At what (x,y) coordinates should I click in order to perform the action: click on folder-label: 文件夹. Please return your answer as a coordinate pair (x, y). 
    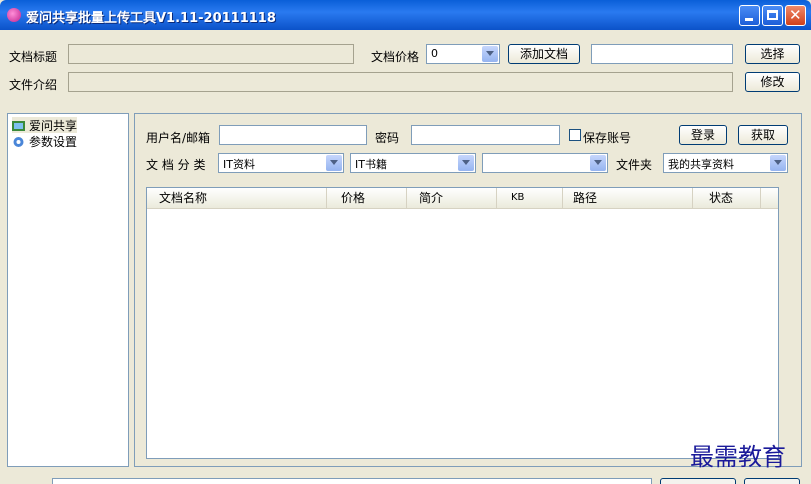
    Looking at the image, I should click on (634, 165).